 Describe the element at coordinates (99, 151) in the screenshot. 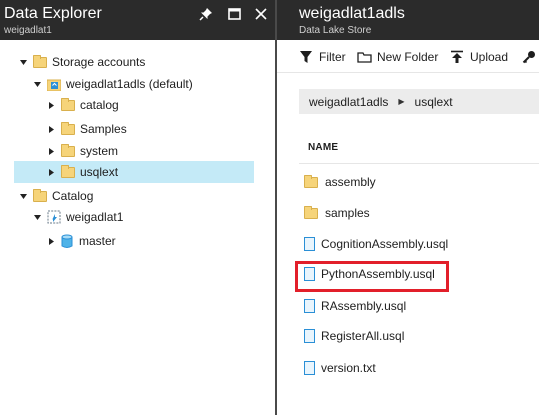

I see `tree-label: system` at that location.